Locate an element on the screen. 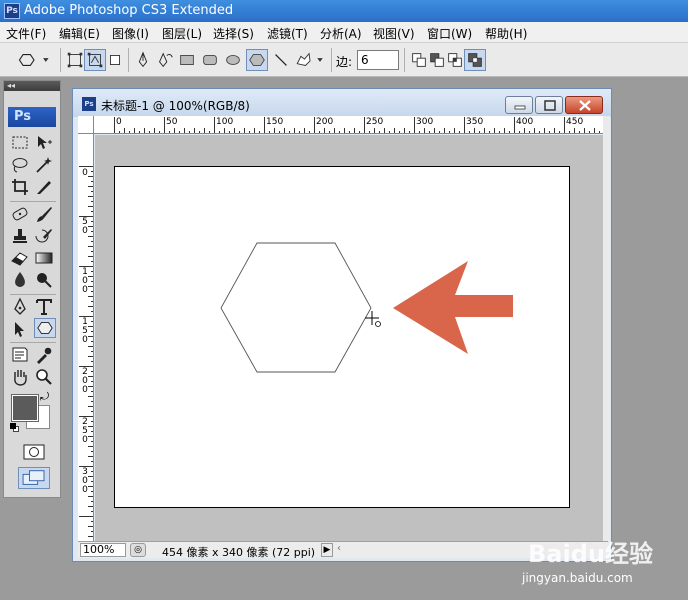 The height and width of the screenshot is (600, 688). tool-preset-picker is located at coordinates (34, 60).